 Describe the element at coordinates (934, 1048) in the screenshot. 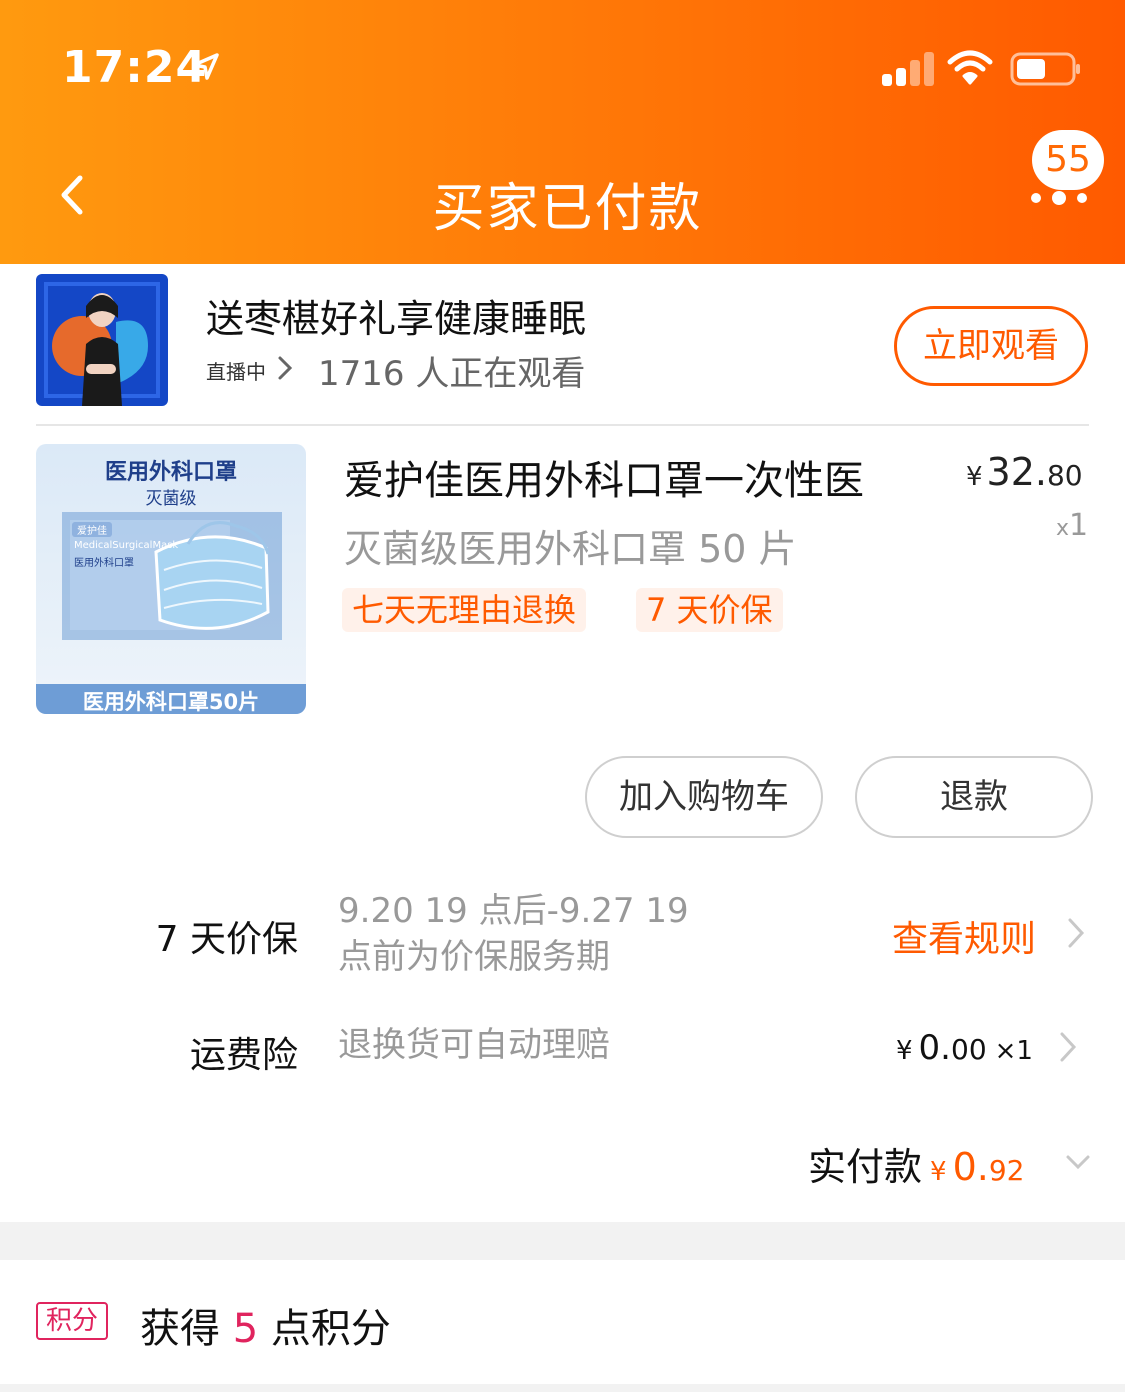

I see `fee-integer: 0.` at that location.